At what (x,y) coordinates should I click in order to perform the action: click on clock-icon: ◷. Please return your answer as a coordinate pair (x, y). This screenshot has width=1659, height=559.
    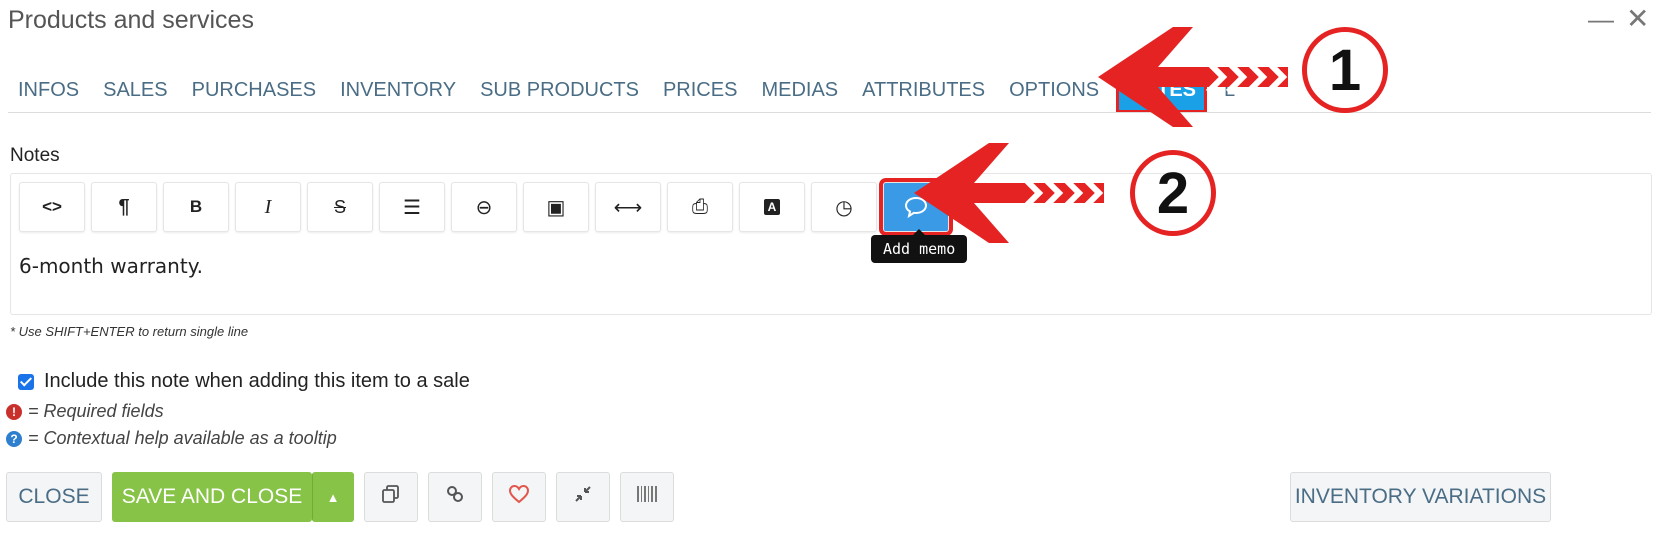
    Looking at the image, I should click on (844, 207).